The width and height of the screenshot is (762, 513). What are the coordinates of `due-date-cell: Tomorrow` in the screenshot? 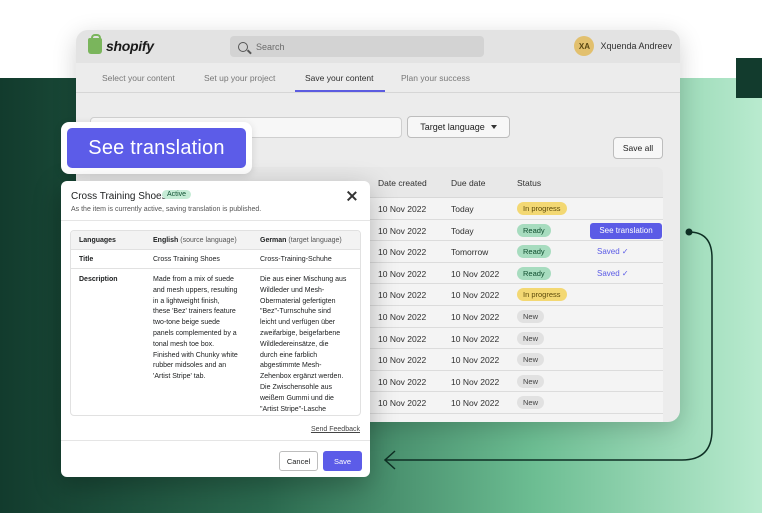 It's located at (470, 252).